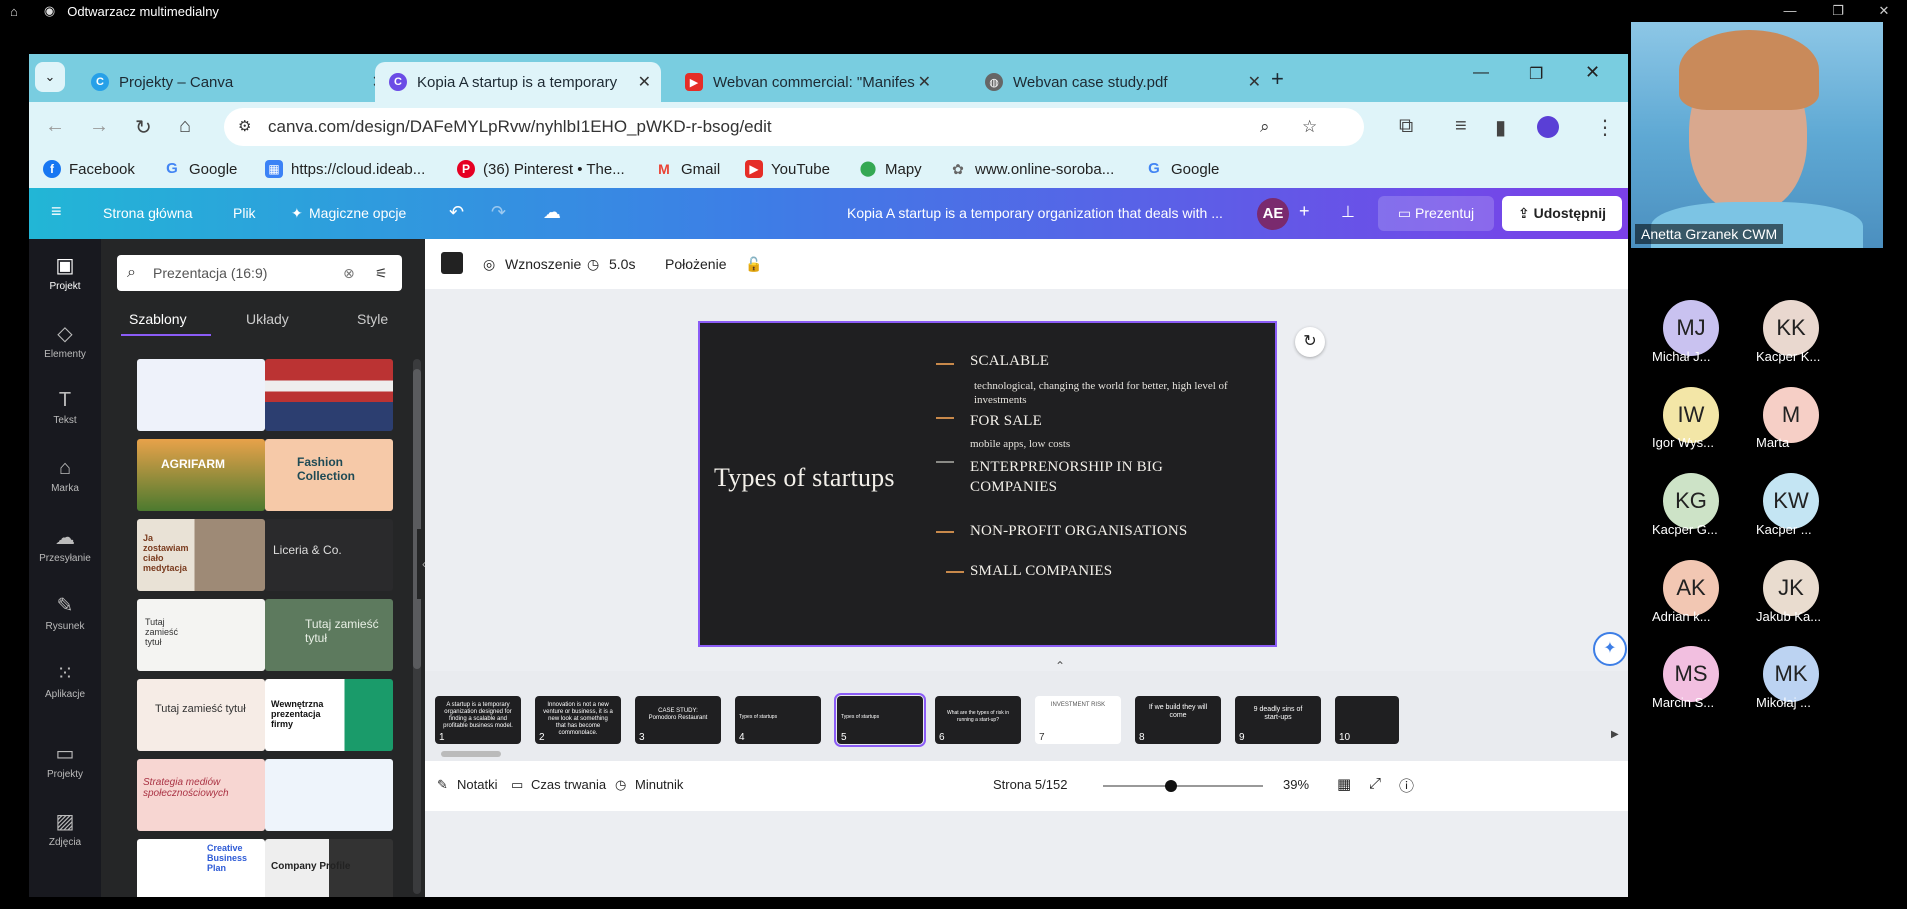 This screenshot has height=909, width=1907. Describe the element at coordinates (201, 555) in the screenshot. I see `template-thumb: Ja zostawiam ciało medytacja` at that location.